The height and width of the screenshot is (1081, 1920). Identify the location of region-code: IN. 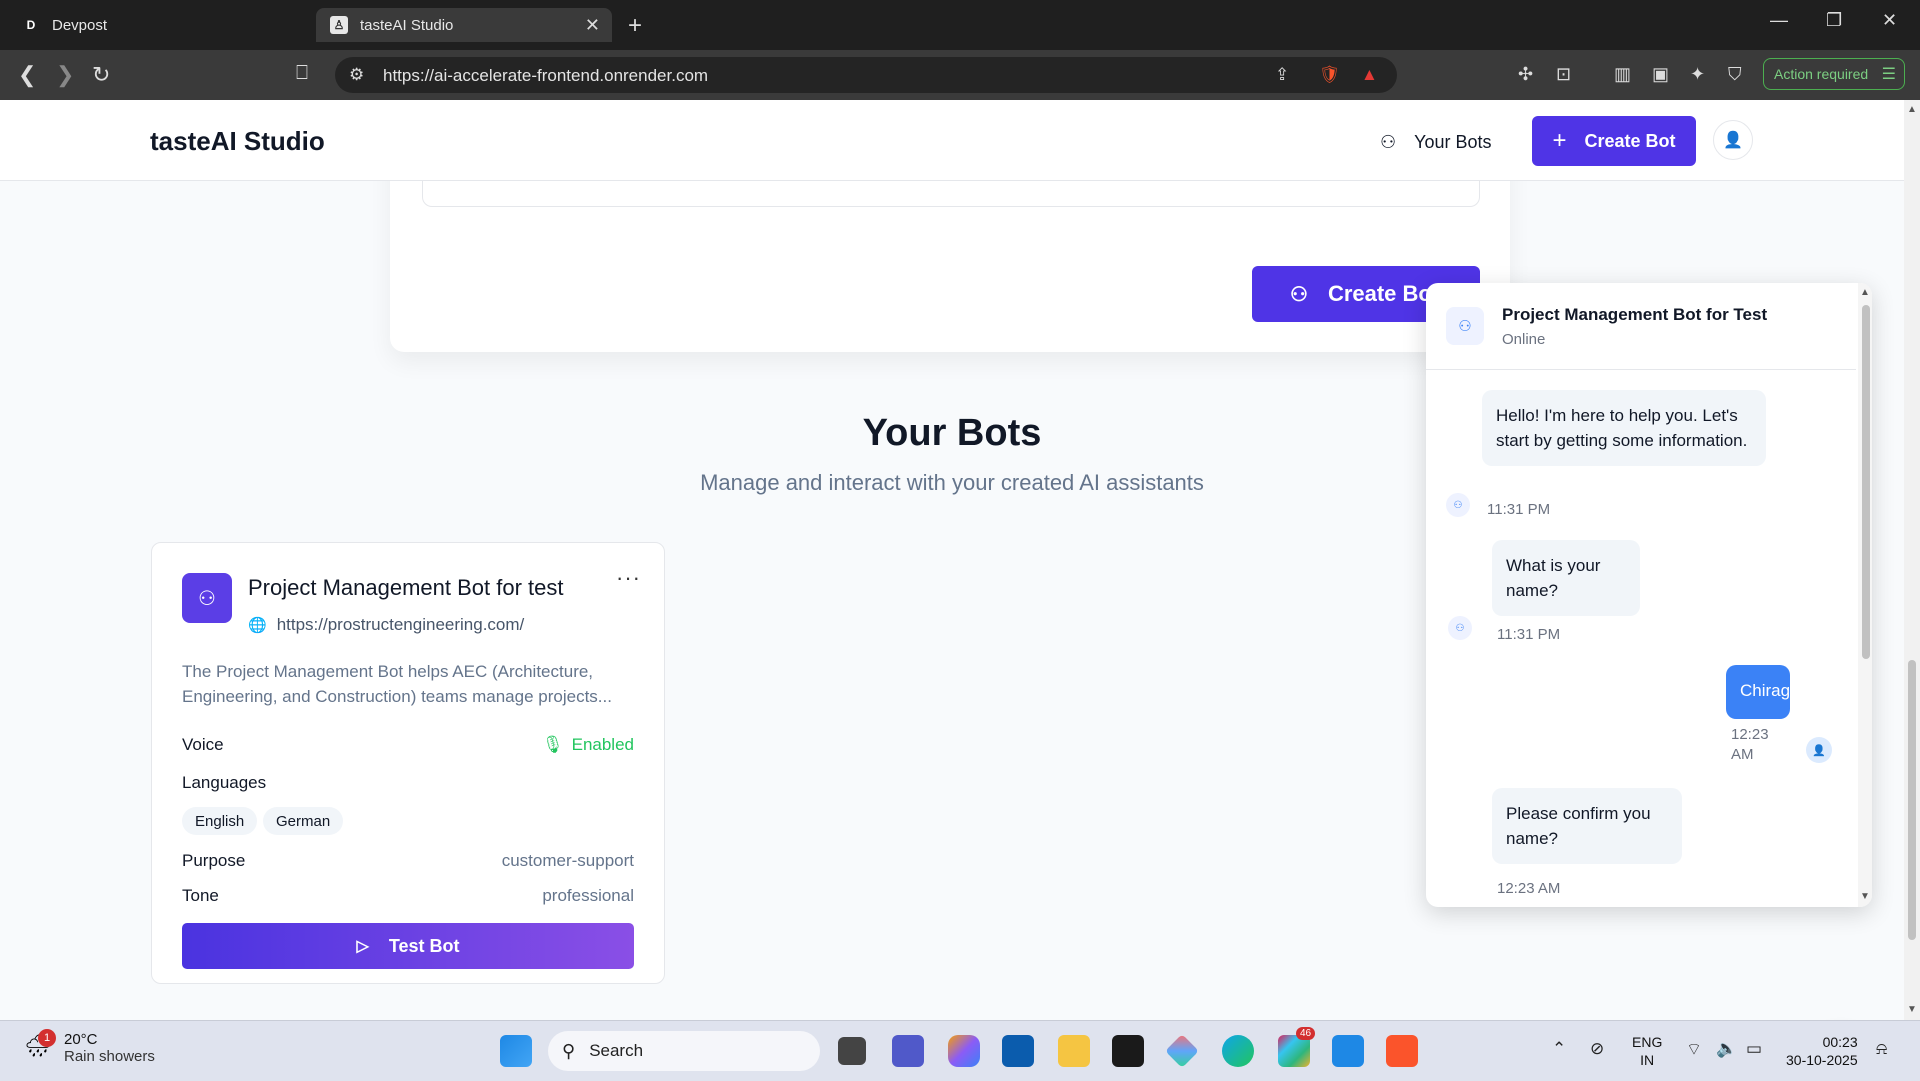
(1647, 1060).